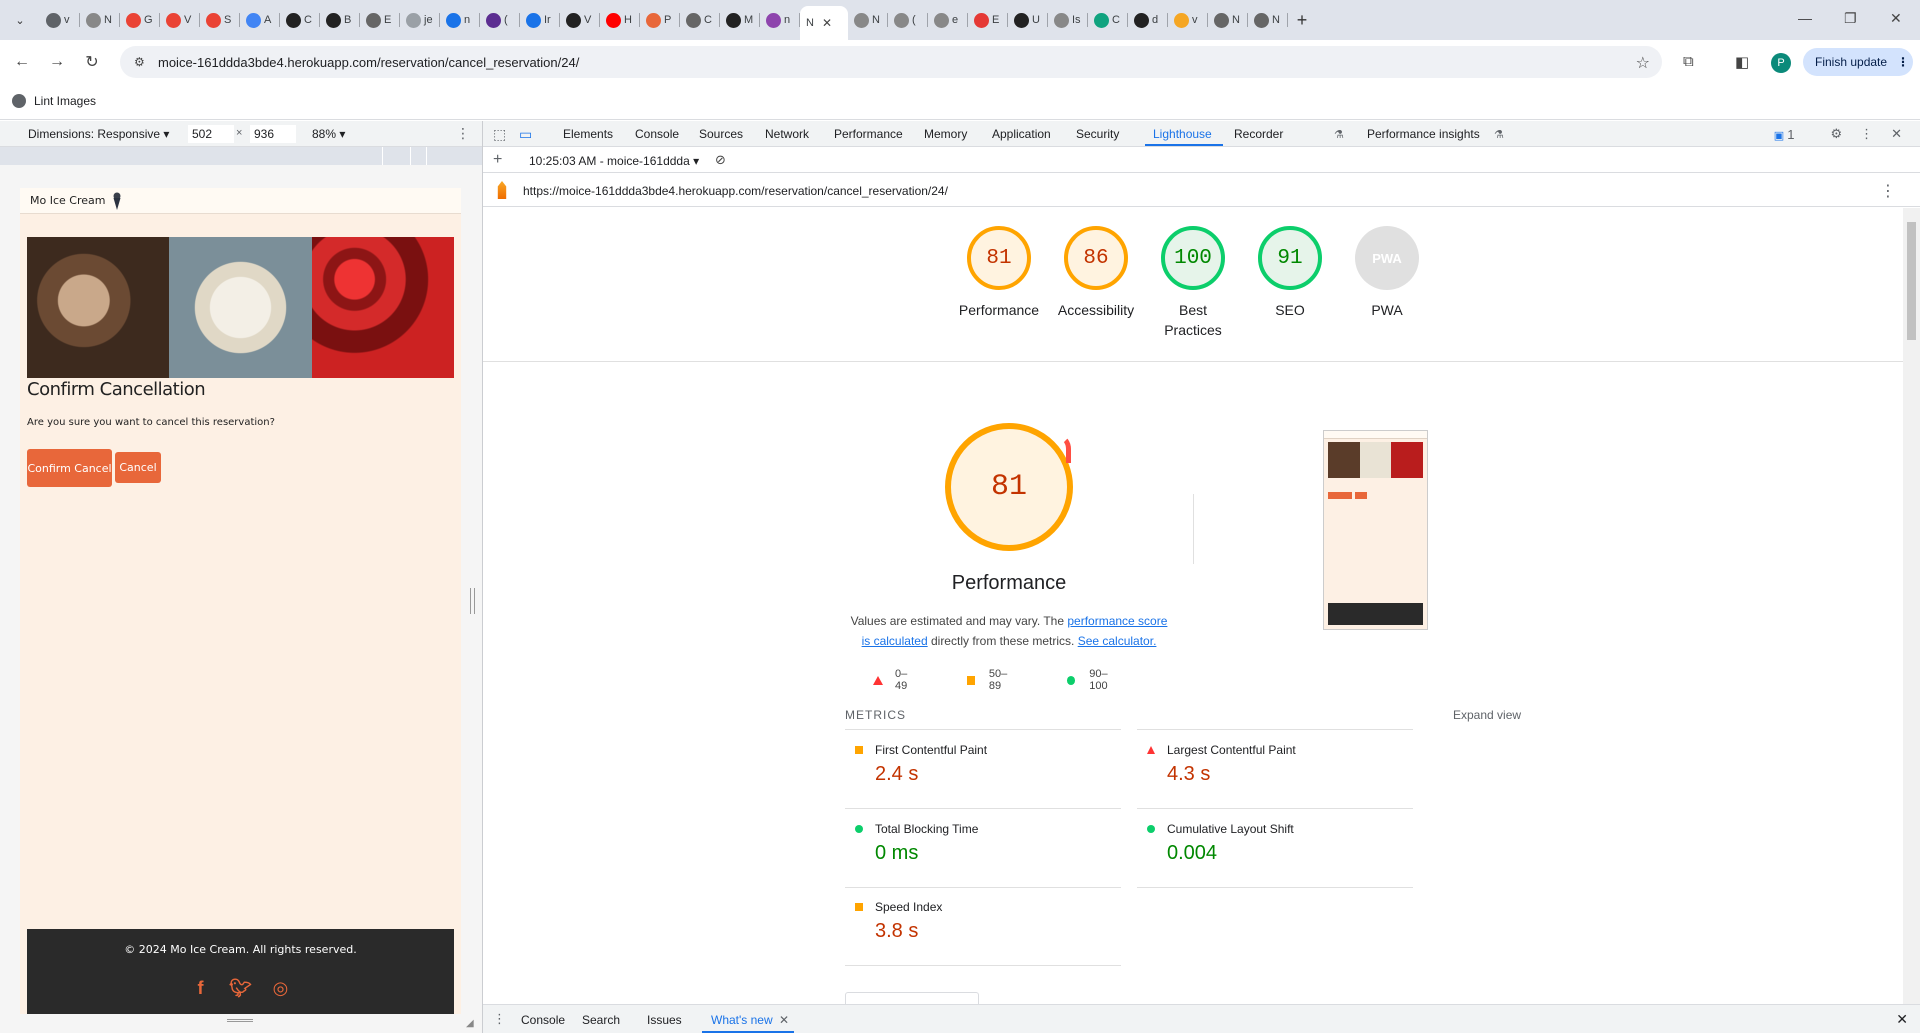 Image resolution: width=1920 pixels, height=1033 pixels. Describe the element at coordinates (463, 133) in the screenshot. I see `device-more-icon: ⋮` at that location.